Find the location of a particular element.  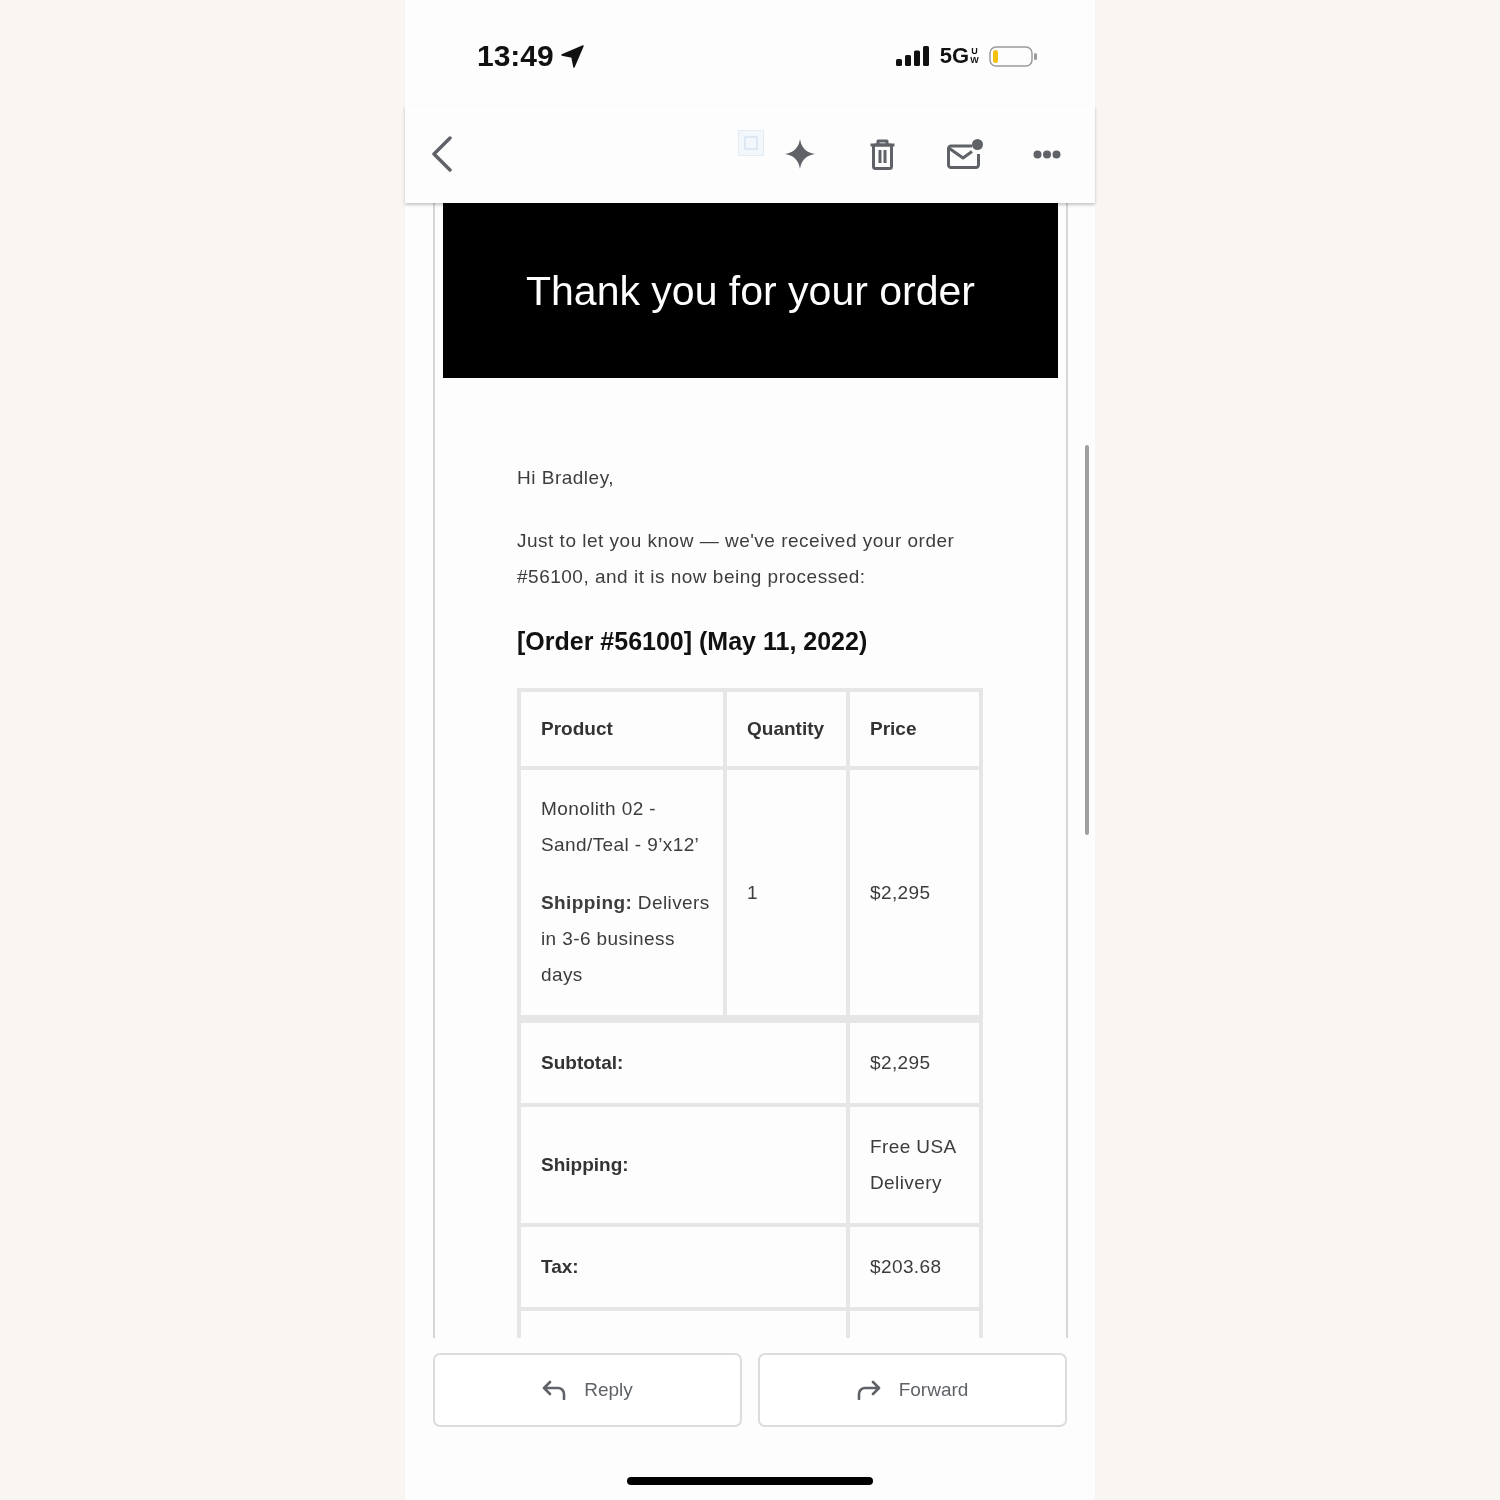

table-cell: Tax: is located at coordinates (685, 1269).